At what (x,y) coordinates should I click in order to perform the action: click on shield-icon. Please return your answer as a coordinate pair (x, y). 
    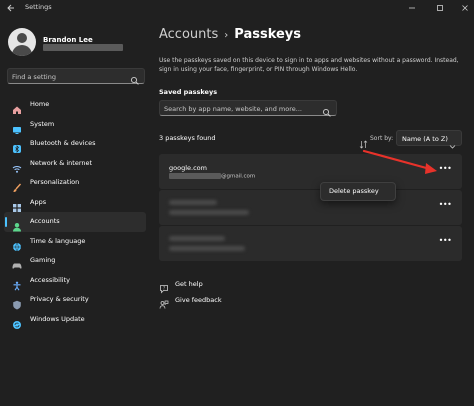
    Looking at the image, I should click on (17, 302).